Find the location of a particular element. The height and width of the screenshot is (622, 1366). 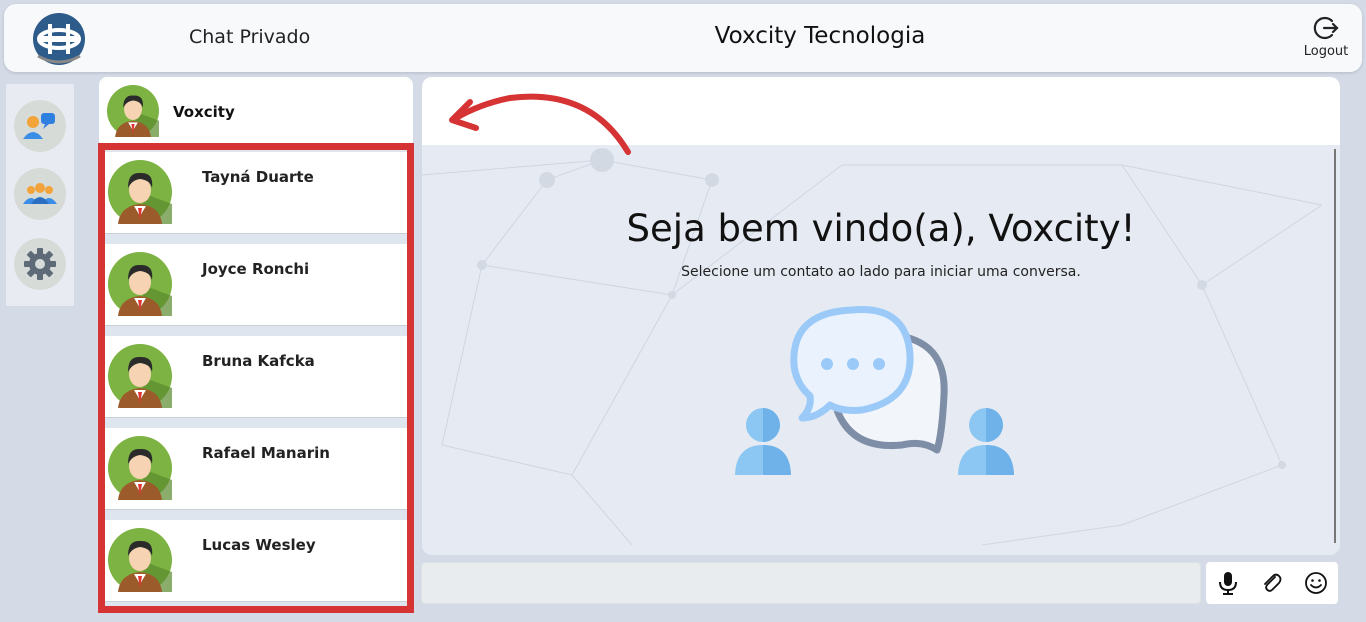

side-rail is located at coordinates (40, 195).